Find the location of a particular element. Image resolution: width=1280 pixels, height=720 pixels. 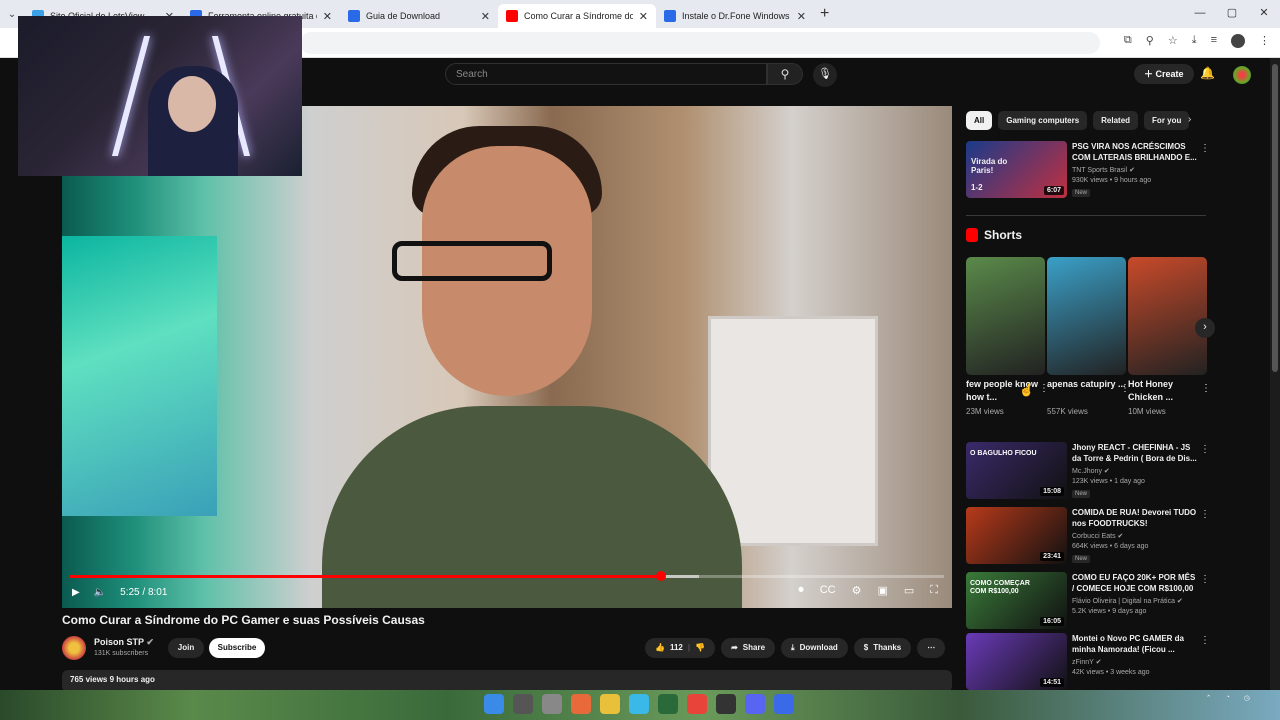

scrollbar-thumb is located at coordinates (1275, 218).